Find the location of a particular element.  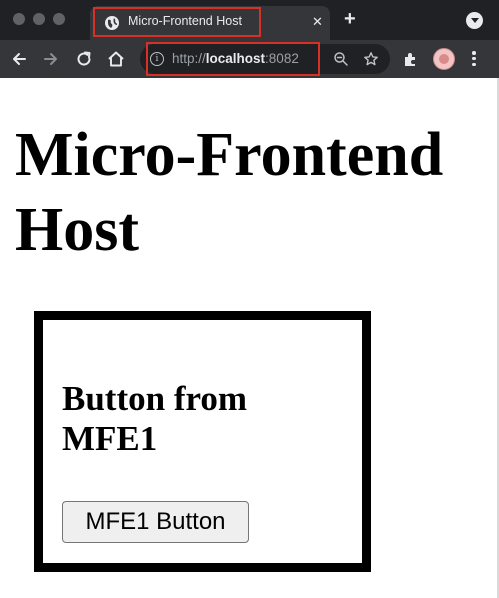

tab-title: Micro-Frontend Host is located at coordinates (185, 21).